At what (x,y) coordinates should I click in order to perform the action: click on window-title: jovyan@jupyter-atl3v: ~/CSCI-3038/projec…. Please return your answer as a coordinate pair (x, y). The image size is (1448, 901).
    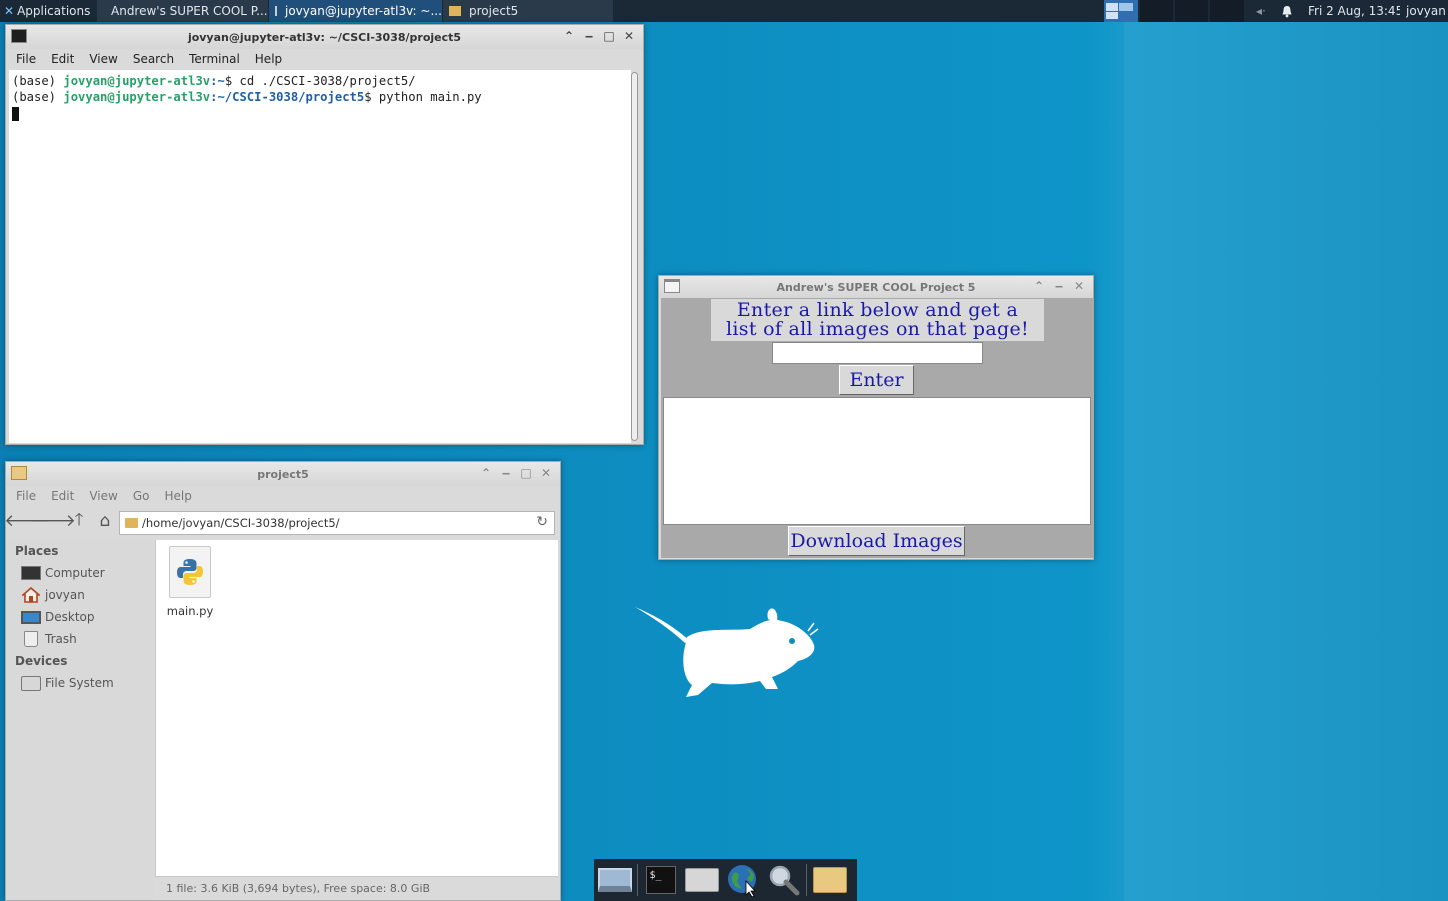
    Looking at the image, I should click on (324, 37).